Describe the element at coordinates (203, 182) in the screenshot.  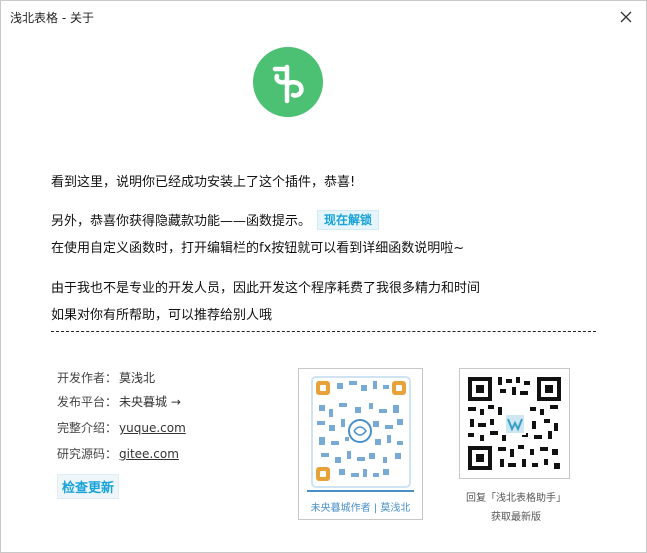
I see `success-message: 看到这里，说明你已经成功安装上了这个插件，恭喜!` at that location.